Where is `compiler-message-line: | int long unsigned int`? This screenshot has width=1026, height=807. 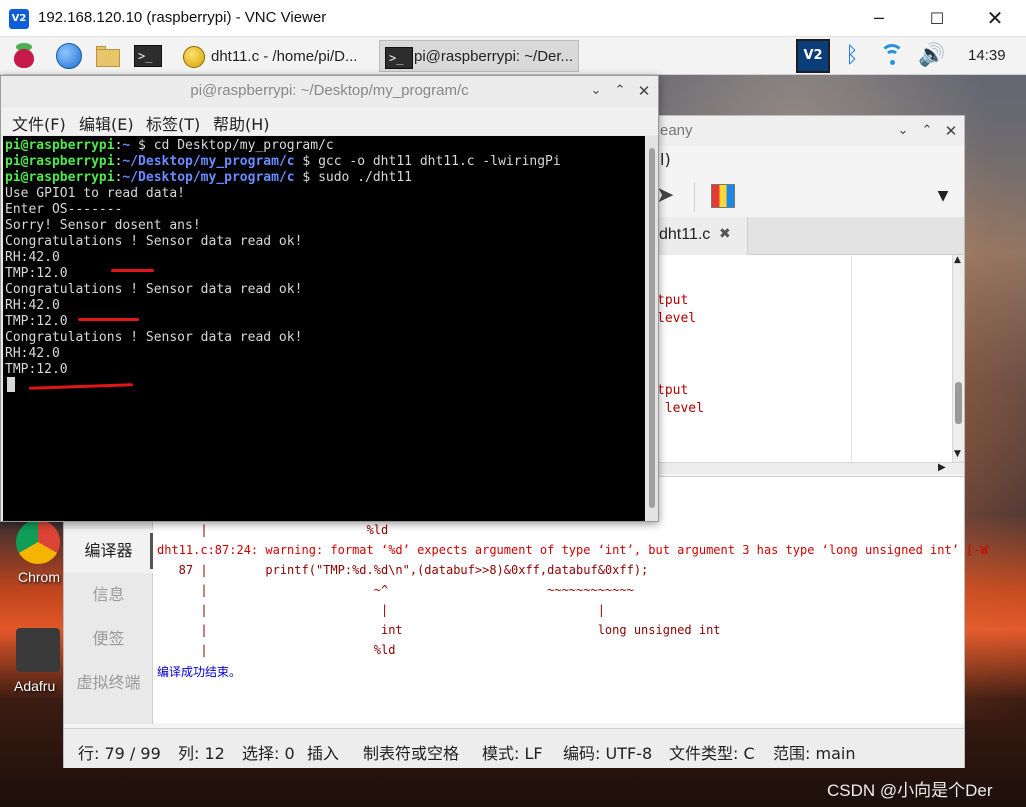
compiler-message-line: | int long unsigned int is located at coordinates (438, 630).